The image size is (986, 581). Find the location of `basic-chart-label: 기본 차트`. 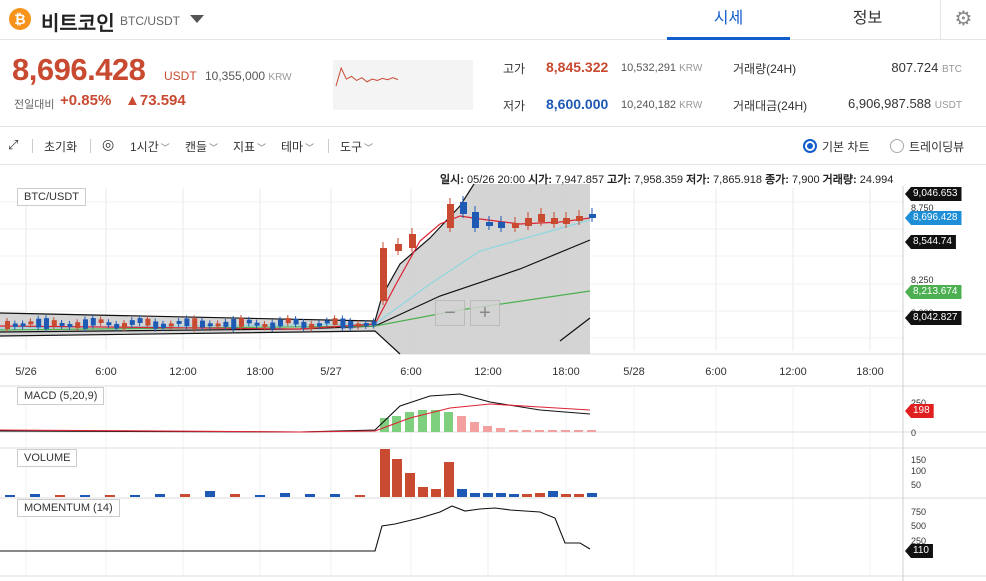

basic-chart-label: 기본 차트 is located at coordinates (846, 146).